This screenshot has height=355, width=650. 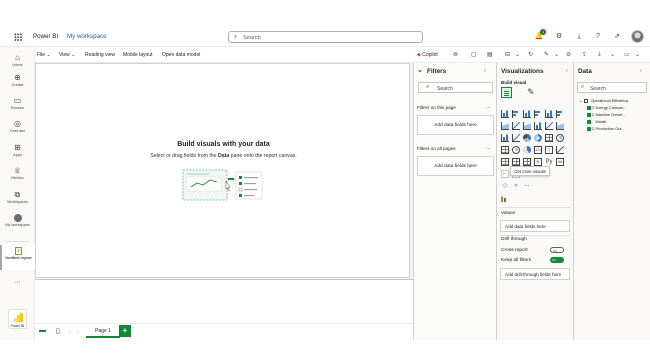 I want to click on power-bi-logo: Power BI, so click(x=17, y=319).